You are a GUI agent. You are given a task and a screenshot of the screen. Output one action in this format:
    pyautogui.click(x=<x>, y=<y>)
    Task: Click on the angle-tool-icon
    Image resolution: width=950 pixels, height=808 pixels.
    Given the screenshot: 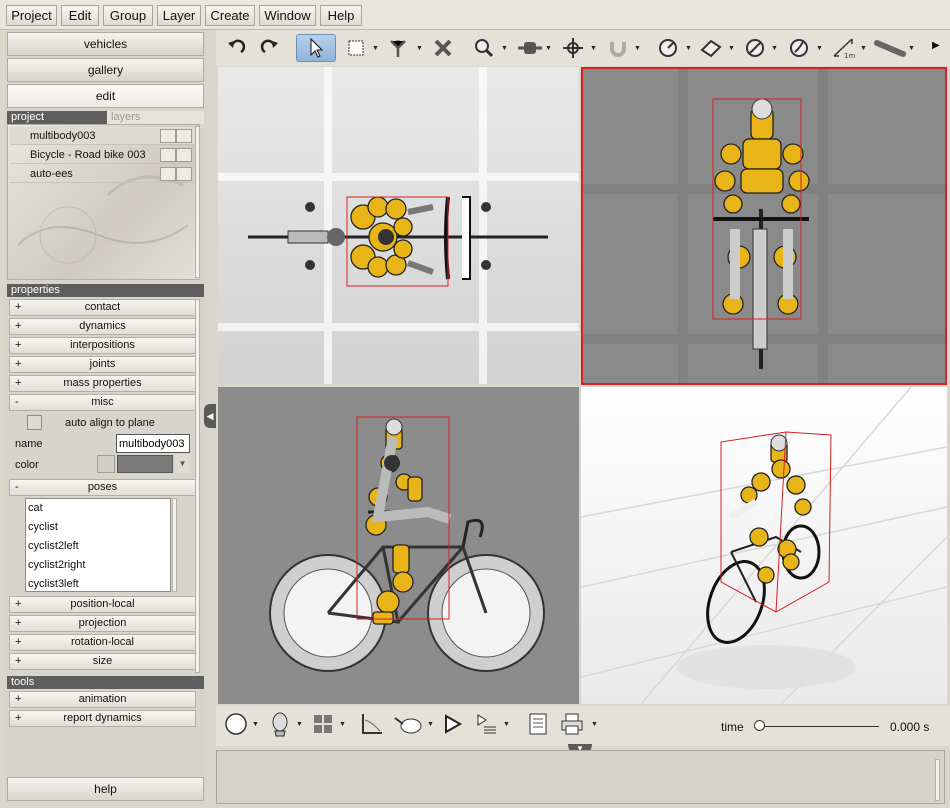 What is the action you would take?
    pyautogui.click(x=668, y=48)
    